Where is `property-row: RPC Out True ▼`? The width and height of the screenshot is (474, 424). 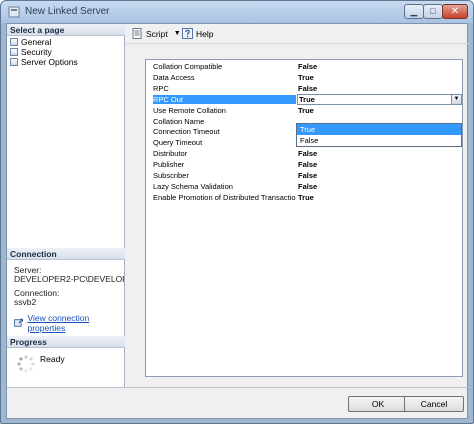
property-row: RPC Out True ▼ is located at coordinates (304, 99).